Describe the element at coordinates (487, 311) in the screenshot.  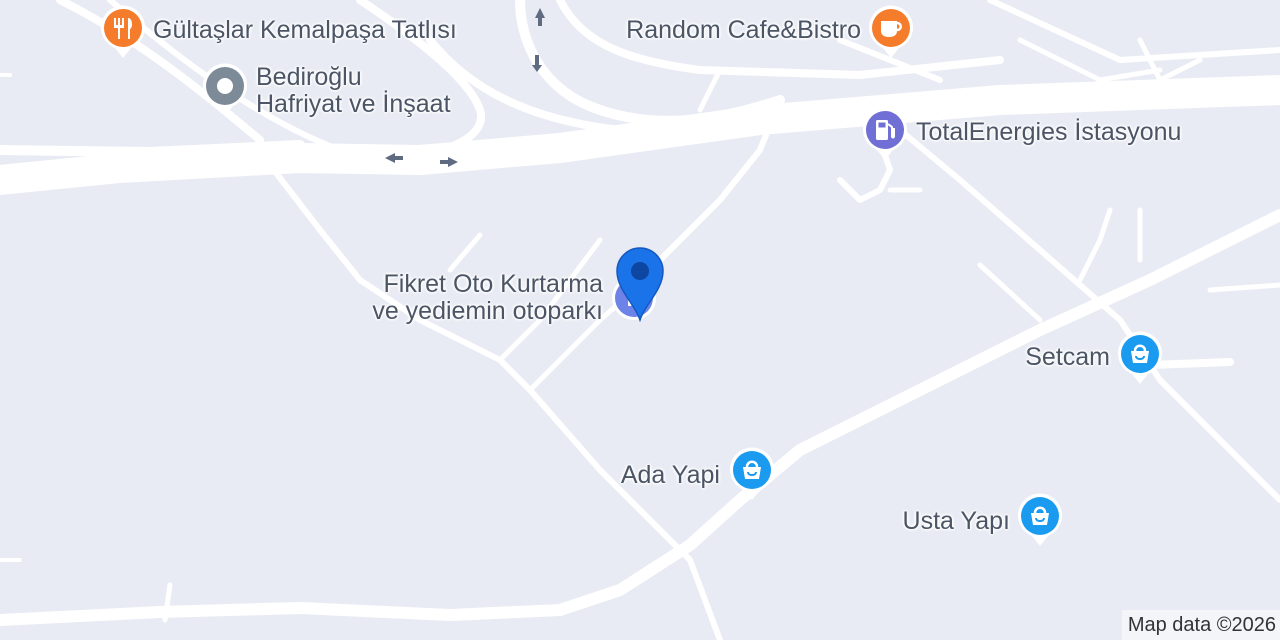
I see `poi-label-line2: ve yediemin otoparkı` at that location.